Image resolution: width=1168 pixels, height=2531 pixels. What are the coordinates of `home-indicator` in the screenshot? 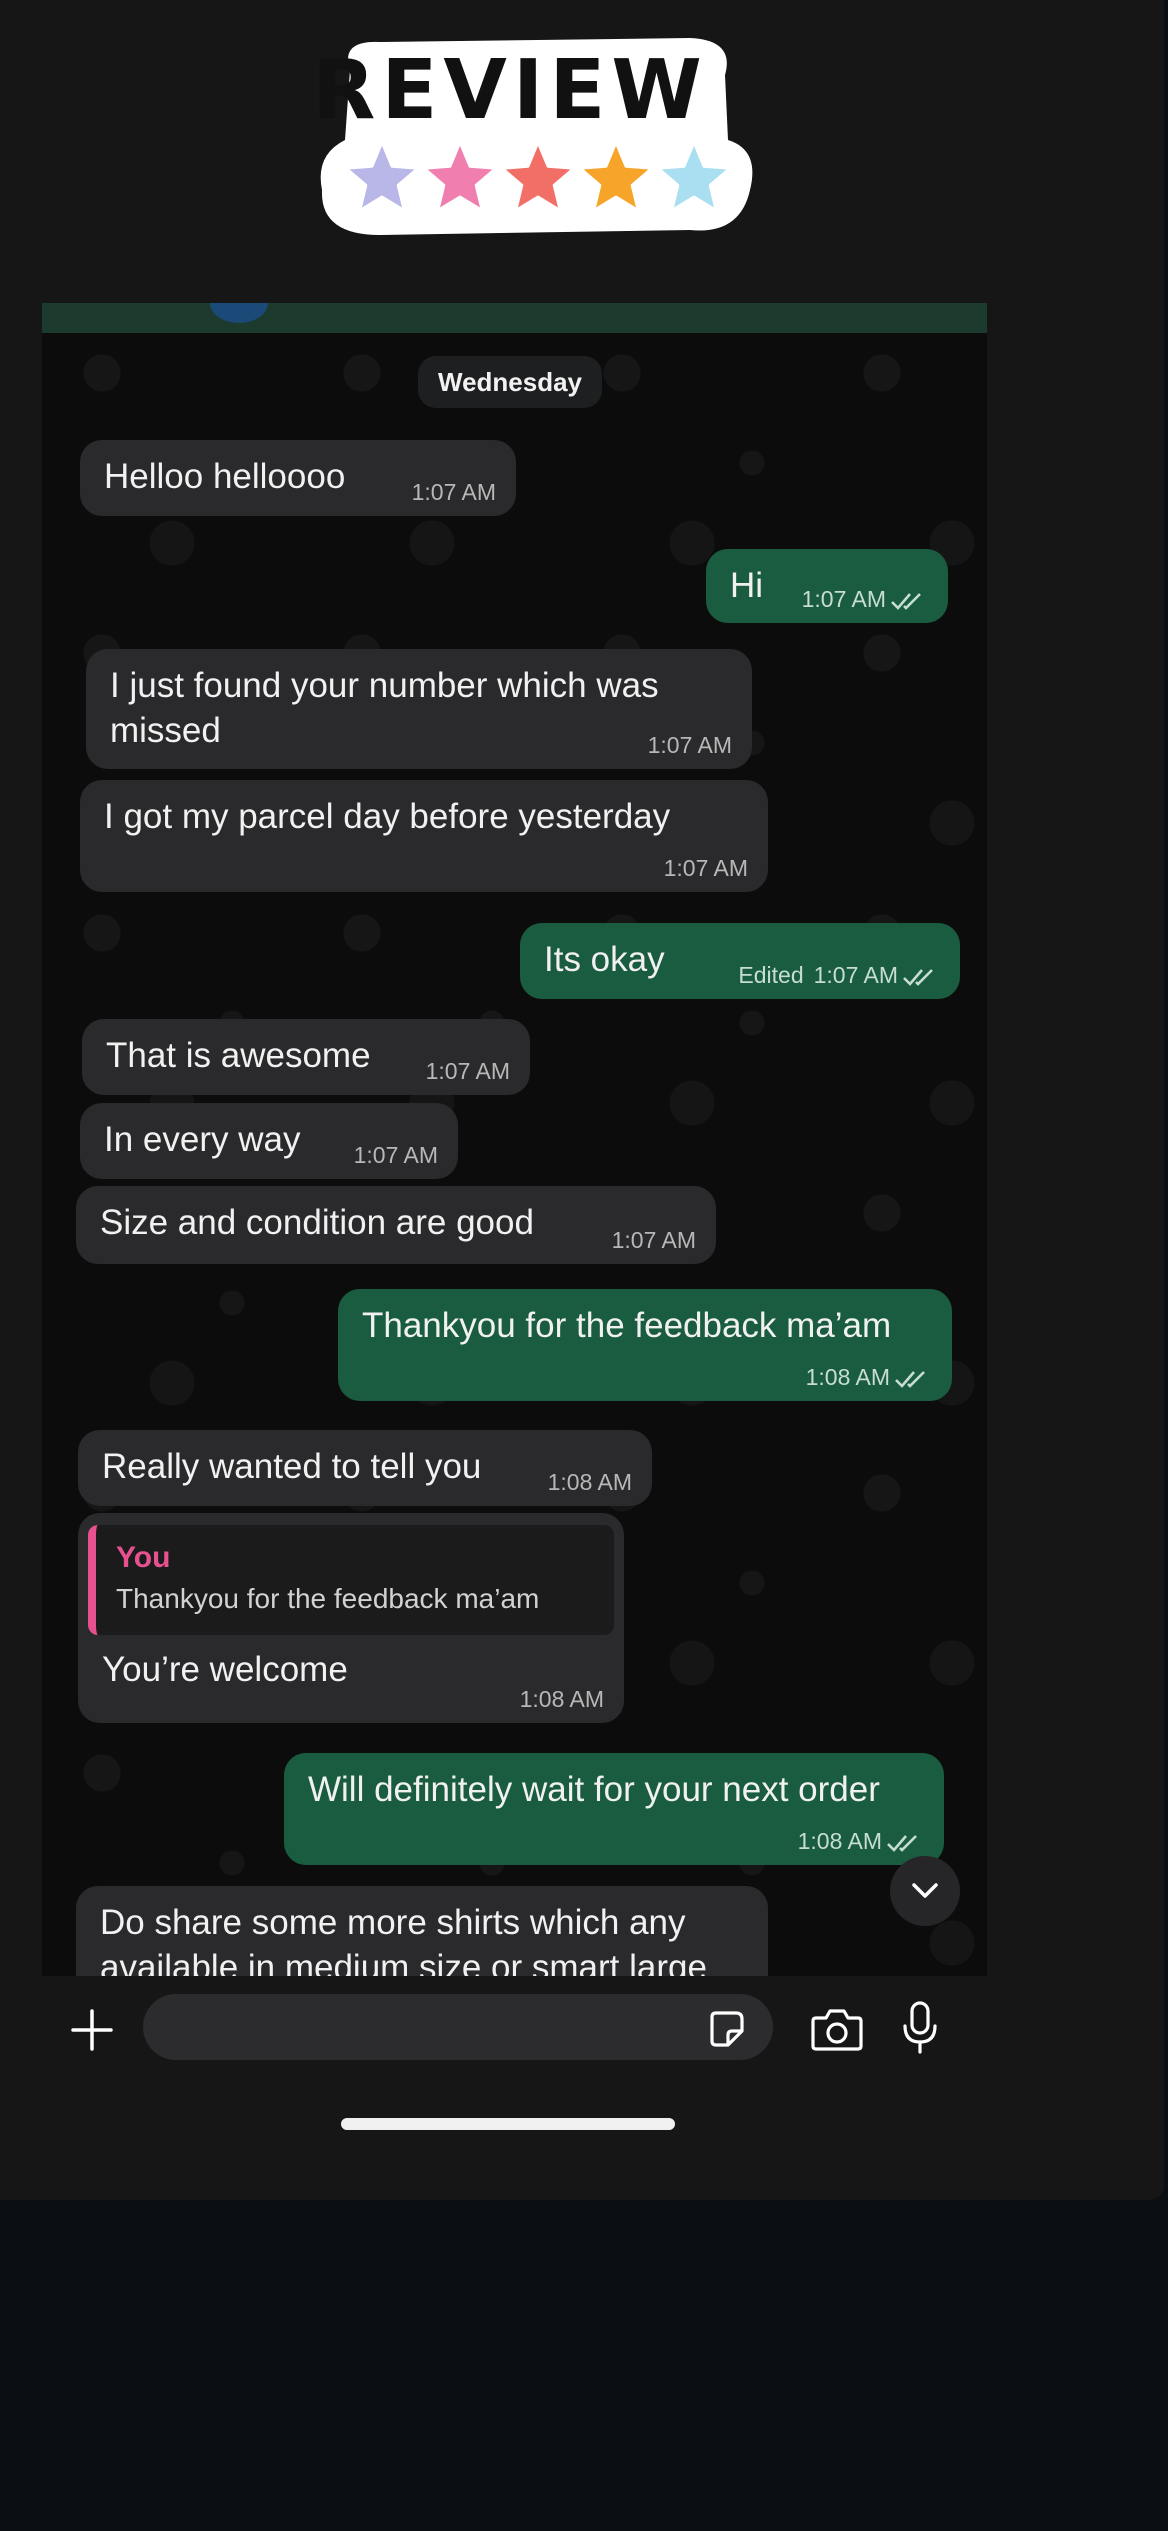 It's located at (508, 2124).